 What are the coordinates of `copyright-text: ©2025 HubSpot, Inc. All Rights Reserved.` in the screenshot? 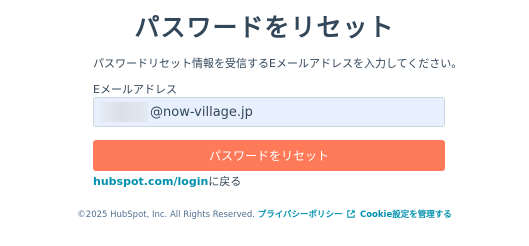 It's located at (166, 215).